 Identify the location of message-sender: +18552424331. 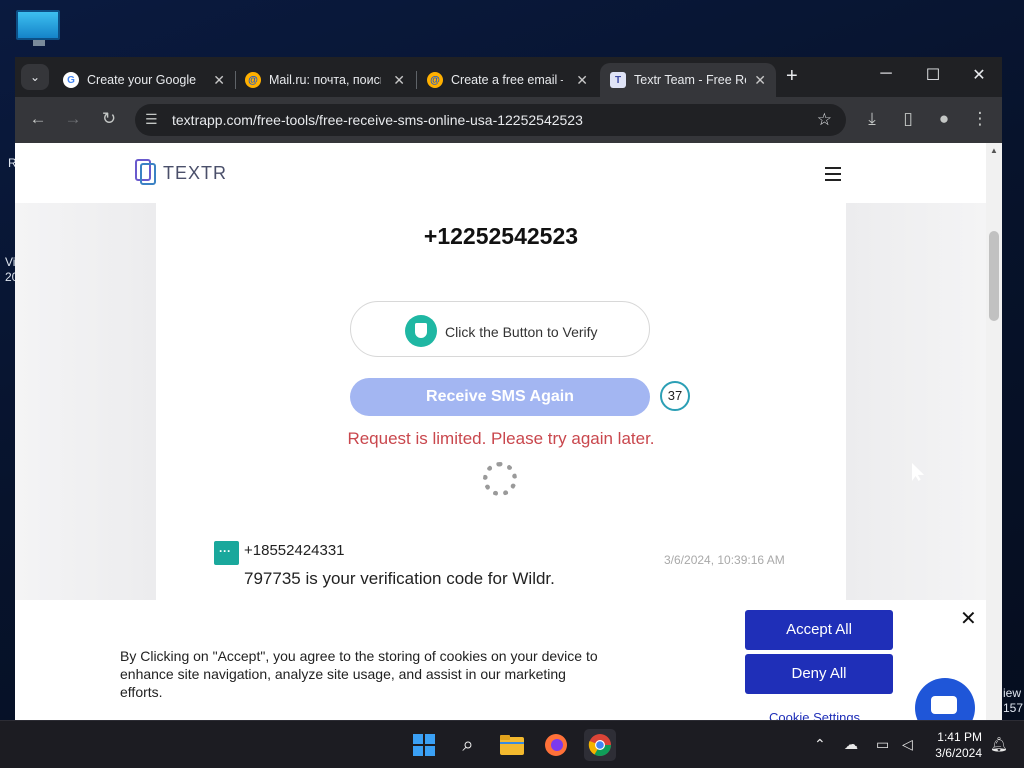
(294, 550).